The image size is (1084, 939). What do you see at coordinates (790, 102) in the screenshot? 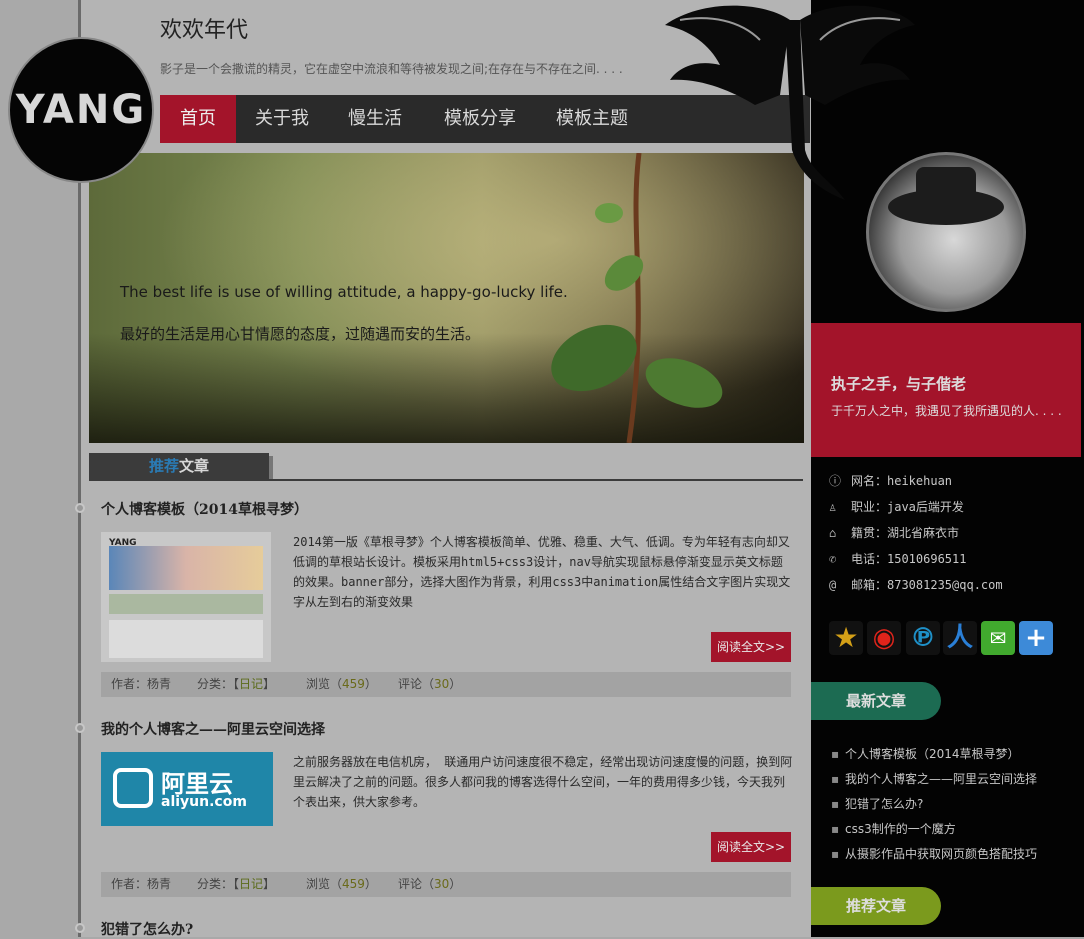
I see `butterfly-decoration-icon` at bounding box center [790, 102].